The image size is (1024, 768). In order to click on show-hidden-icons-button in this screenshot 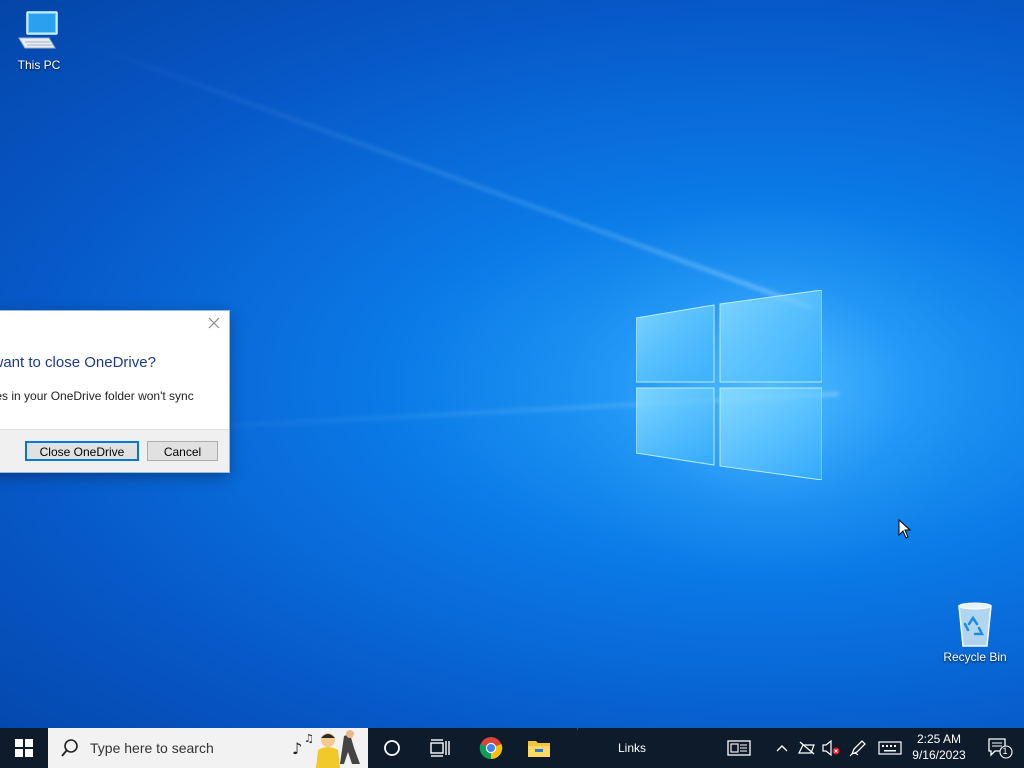, I will do `click(782, 748)`.